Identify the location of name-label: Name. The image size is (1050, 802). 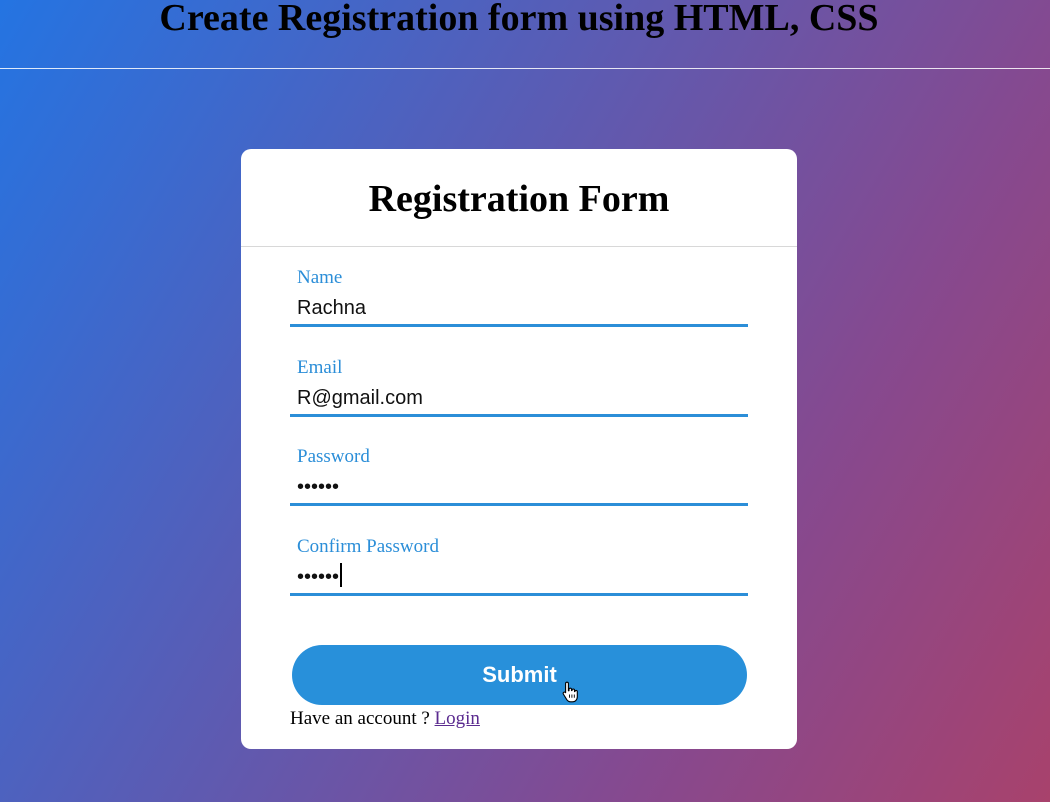
(320, 277).